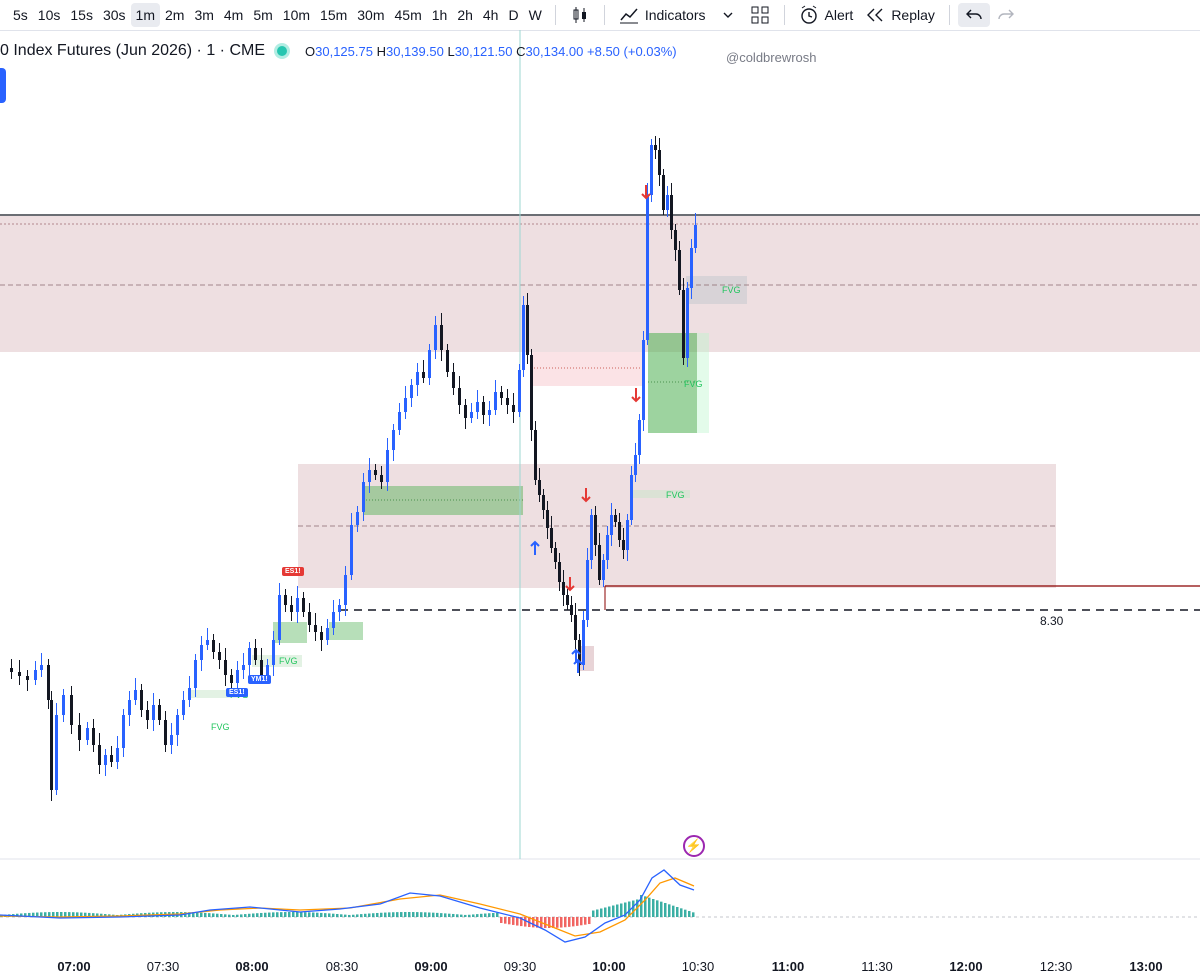  I want to click on time-axis-label: 11:00, so click(788, 966).